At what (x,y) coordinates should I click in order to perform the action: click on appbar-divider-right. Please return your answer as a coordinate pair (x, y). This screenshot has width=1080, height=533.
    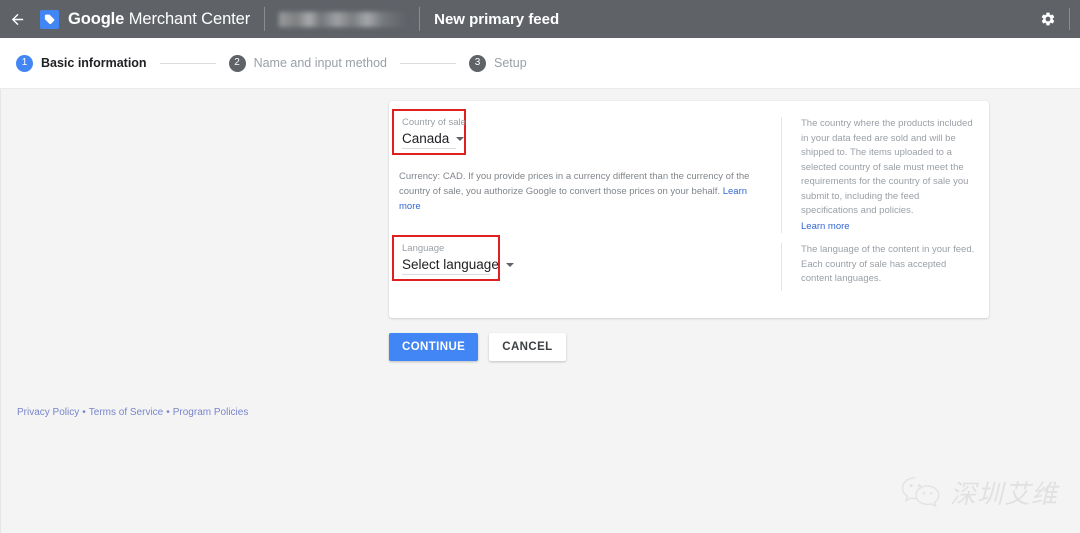
    Looking at the image, I should click on (420, 19).